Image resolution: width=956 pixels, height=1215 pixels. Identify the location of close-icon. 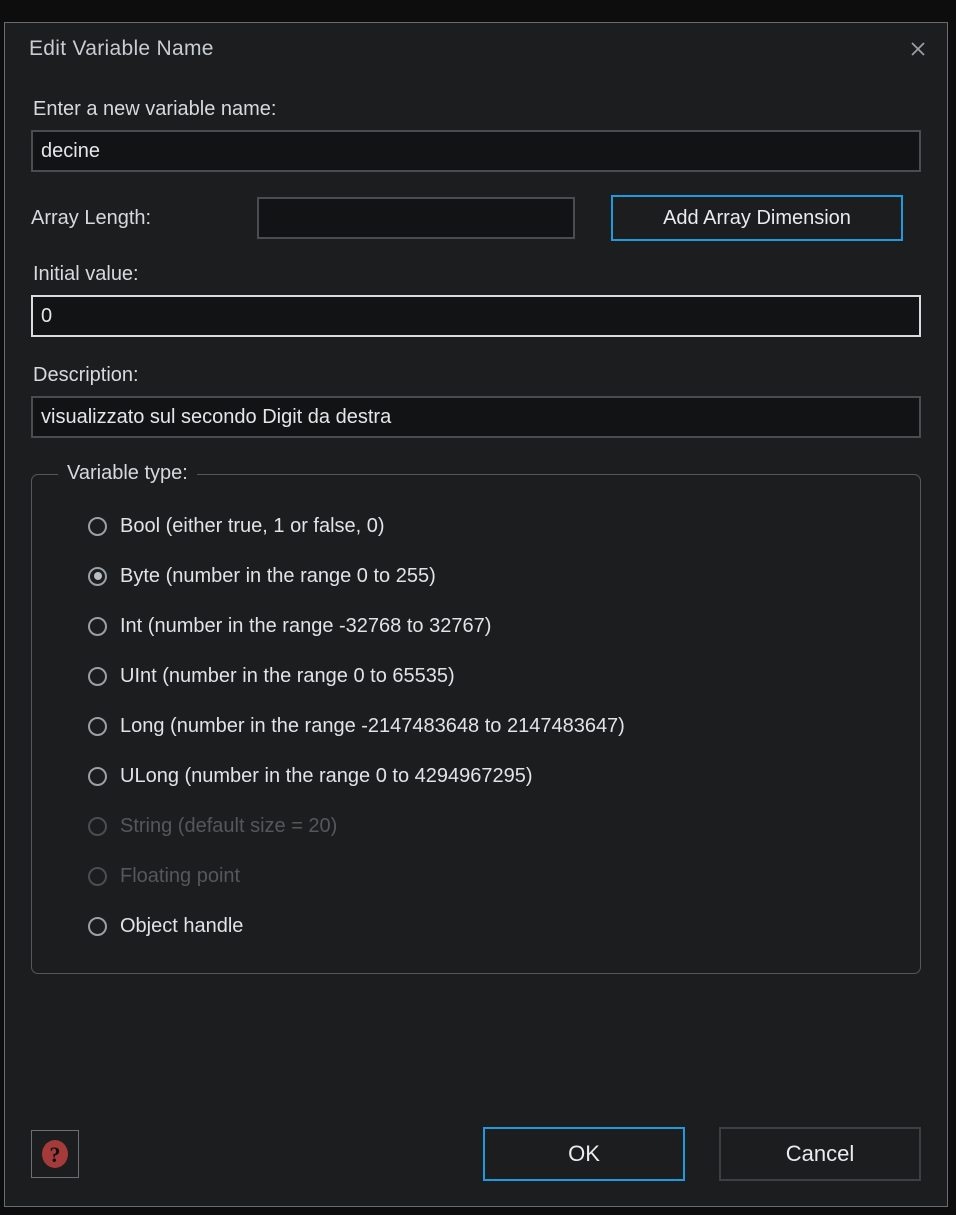
(918, 49).